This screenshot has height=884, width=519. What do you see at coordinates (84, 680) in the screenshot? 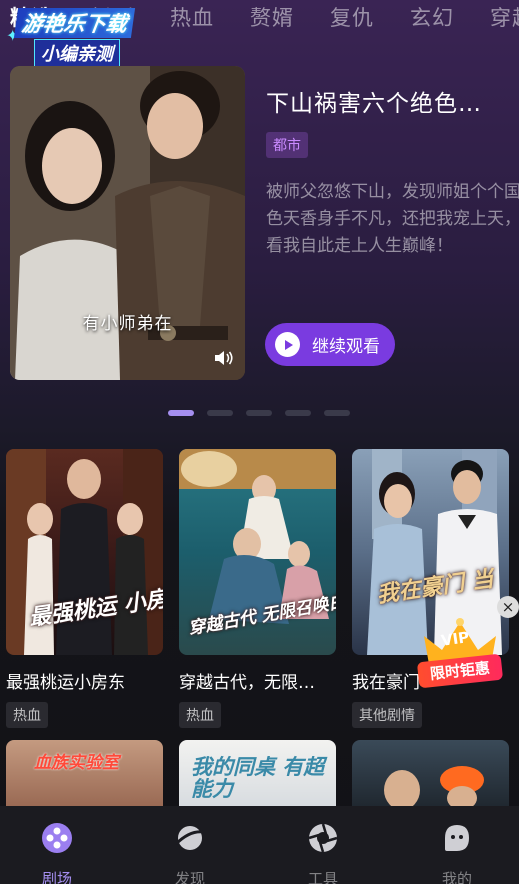
I see `drama-title: 最强桃运小房东` at bounding box center [84, 680].